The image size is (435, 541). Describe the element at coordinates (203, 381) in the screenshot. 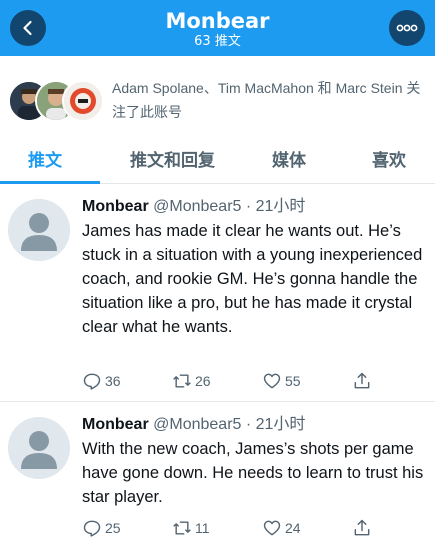

I see `retweet-count: 26` at that location.